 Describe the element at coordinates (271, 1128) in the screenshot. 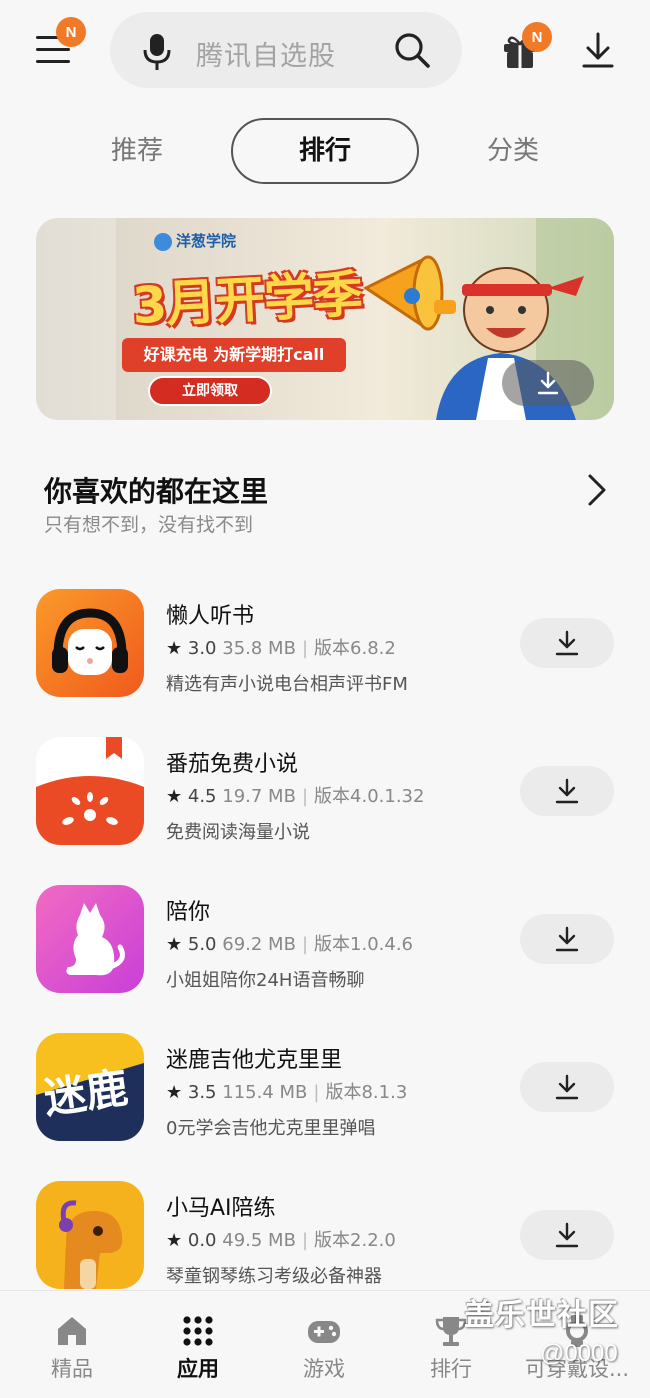

I see `app-description: 0元学会吉他尤克里里弹唱` at that location.